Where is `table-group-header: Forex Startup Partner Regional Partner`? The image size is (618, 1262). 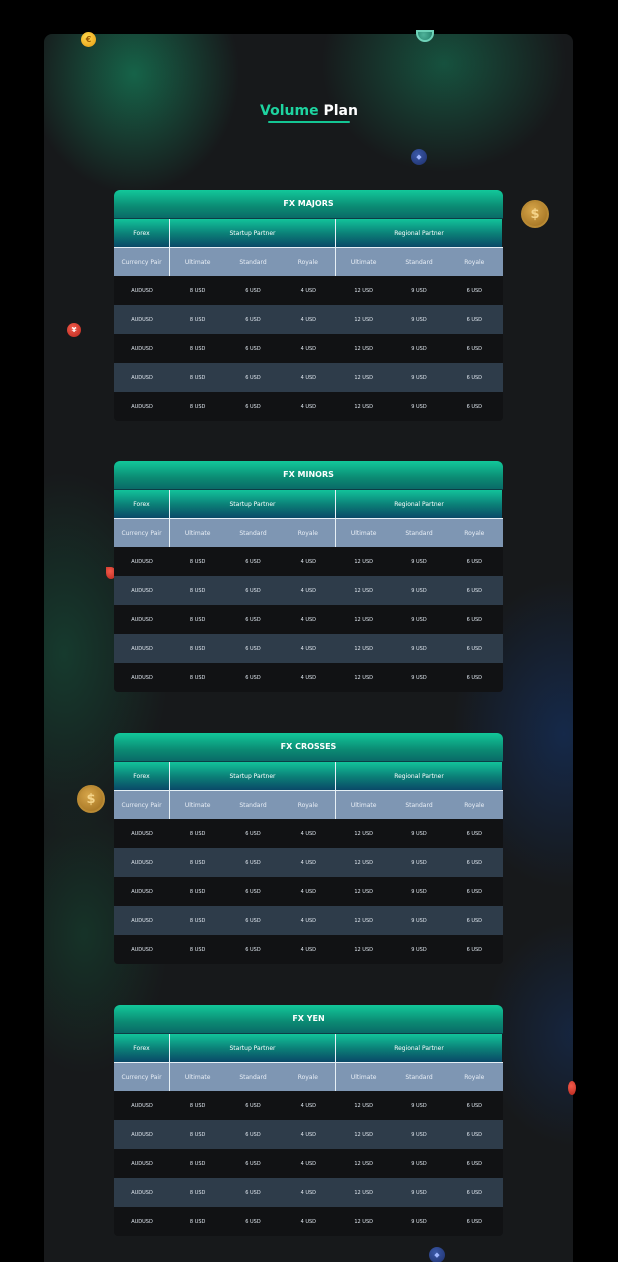 table-group-header: Forex Startup Partner Regional Partner is located at coordinates (308, 503).